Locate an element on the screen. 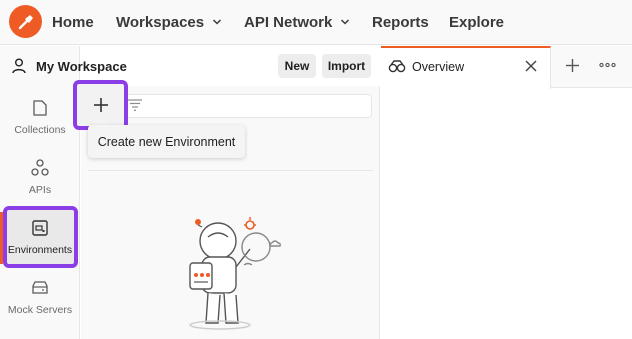 This screenshot has width=632, height=339. sidebar-item-label: Collections is located at coordinates (40, 130).